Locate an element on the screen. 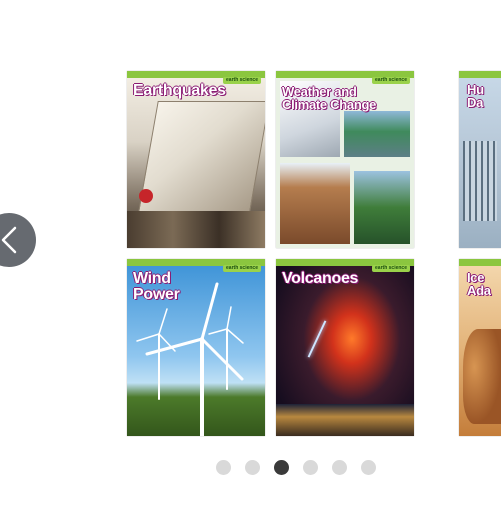  book-cover-earthquakes: earth science Earthquakes is located at coordinates (196, 159).